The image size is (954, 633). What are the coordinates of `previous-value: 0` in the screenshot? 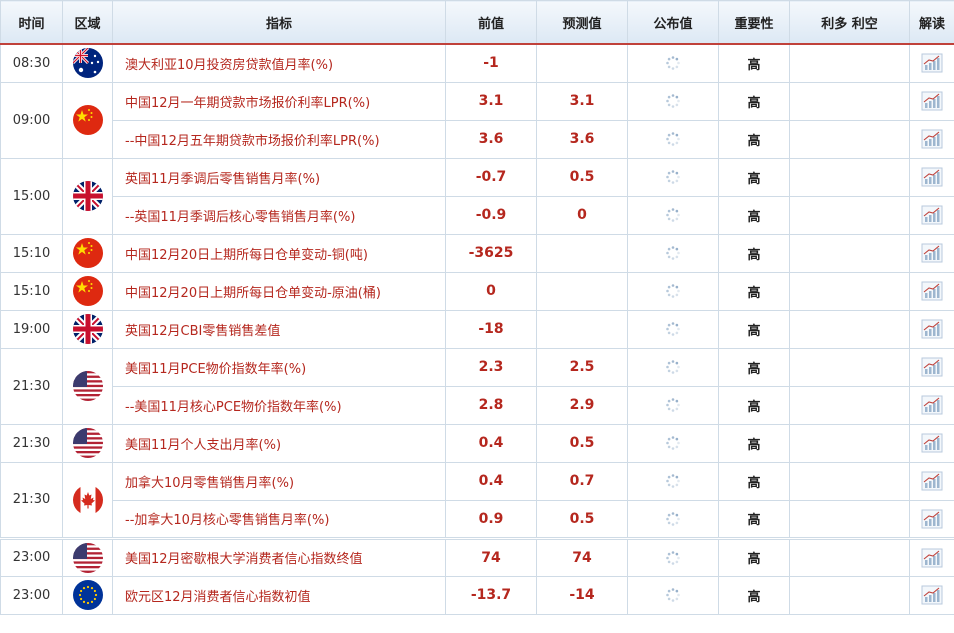 It's located at (491, 291).